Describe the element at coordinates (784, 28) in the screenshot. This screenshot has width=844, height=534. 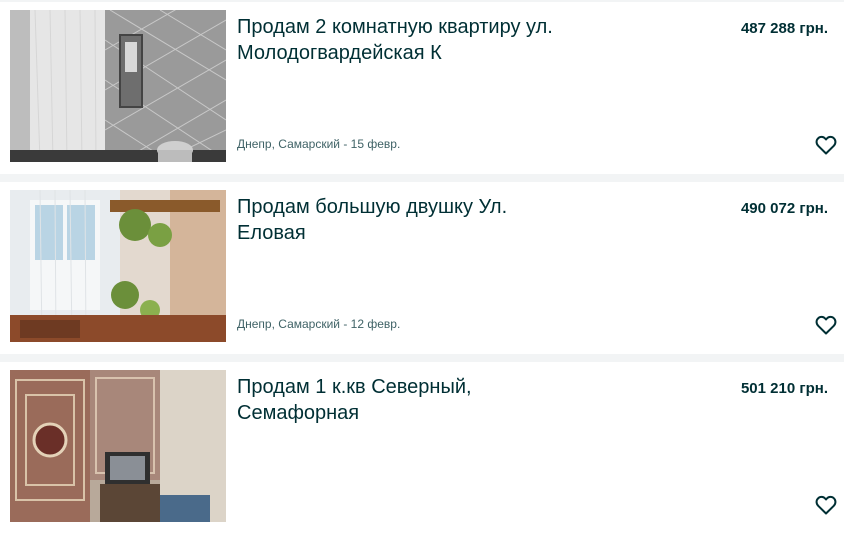
I see `listing-price: 487 288 грн.` at that location.